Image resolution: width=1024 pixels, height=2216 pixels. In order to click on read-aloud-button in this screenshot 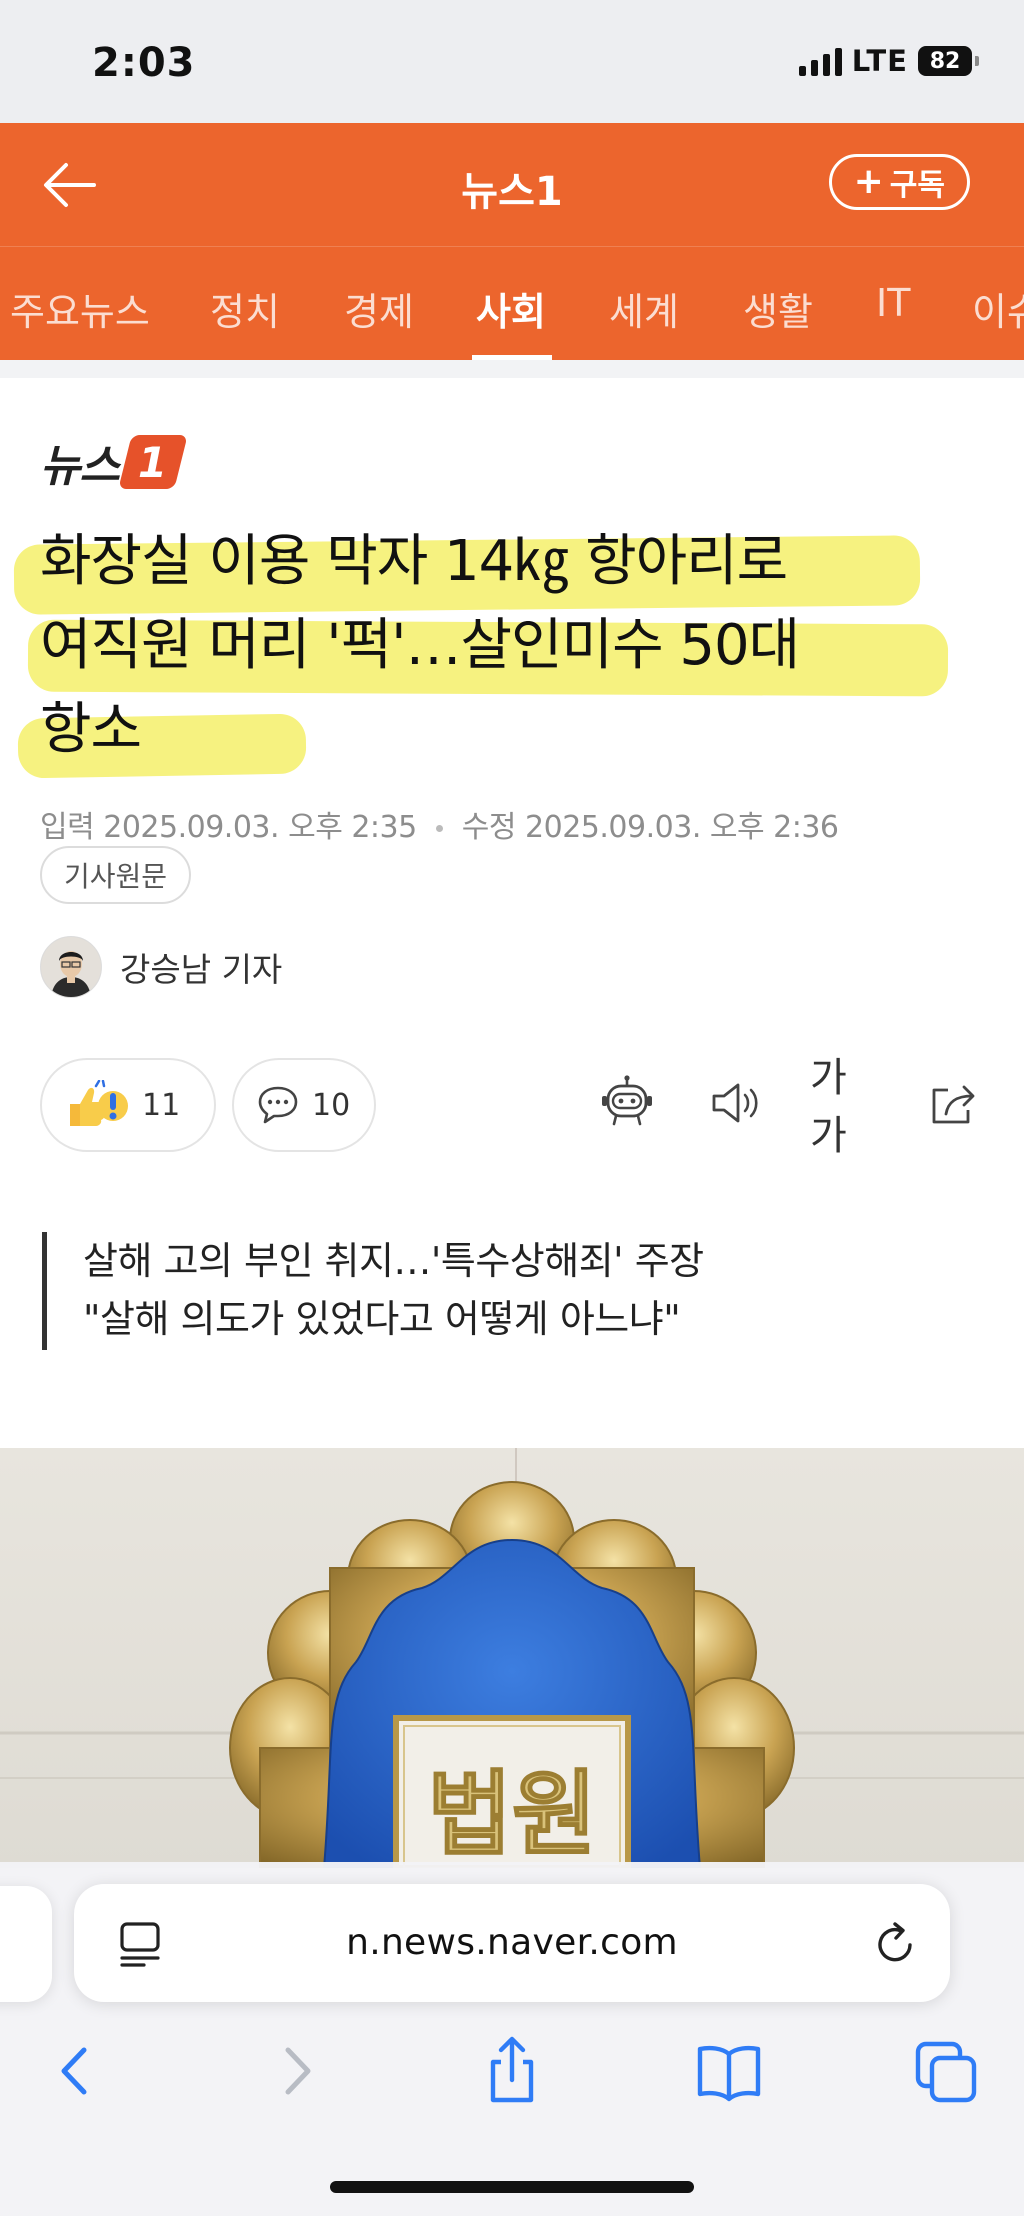, I will do `click(735, 1103)`.